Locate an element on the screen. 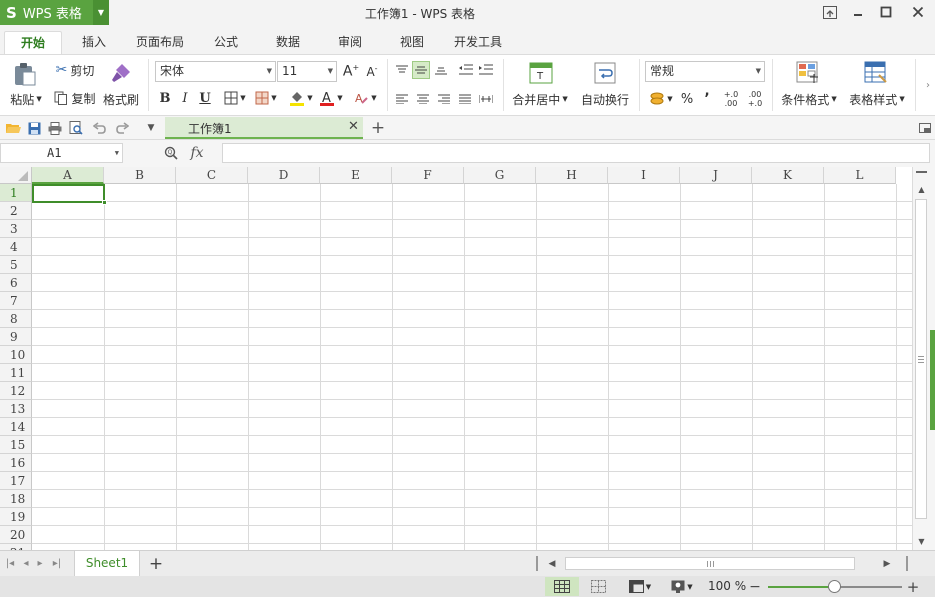  merge-center-icon-button: T is located at coordinates (541, 73).